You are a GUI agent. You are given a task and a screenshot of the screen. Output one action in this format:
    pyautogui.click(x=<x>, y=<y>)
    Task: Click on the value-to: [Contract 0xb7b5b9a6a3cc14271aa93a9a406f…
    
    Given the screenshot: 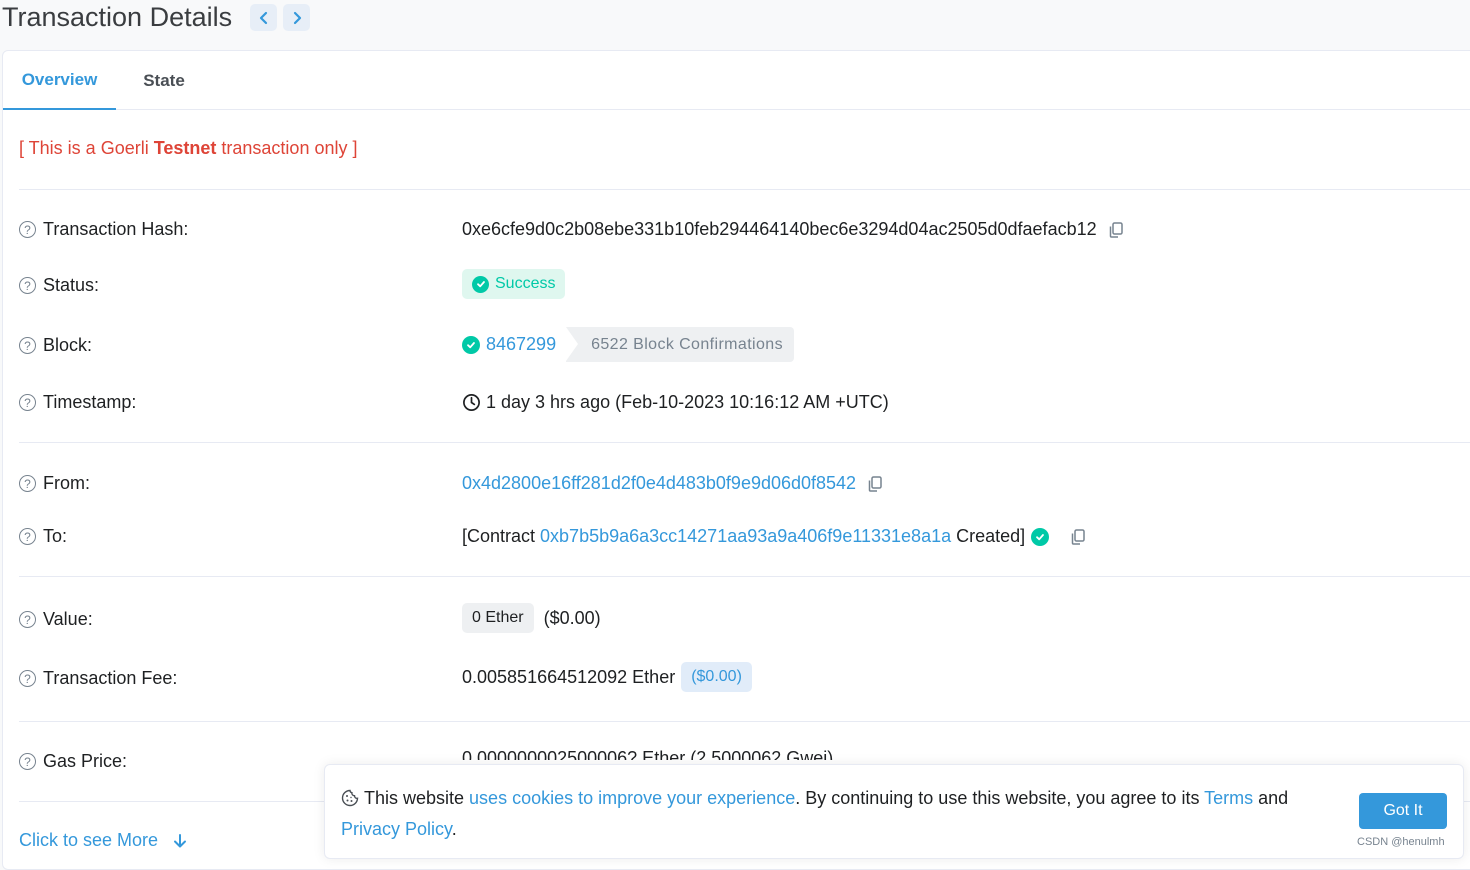 What is the action you would take?
    pyautogui.click(x=774, y=536)
    